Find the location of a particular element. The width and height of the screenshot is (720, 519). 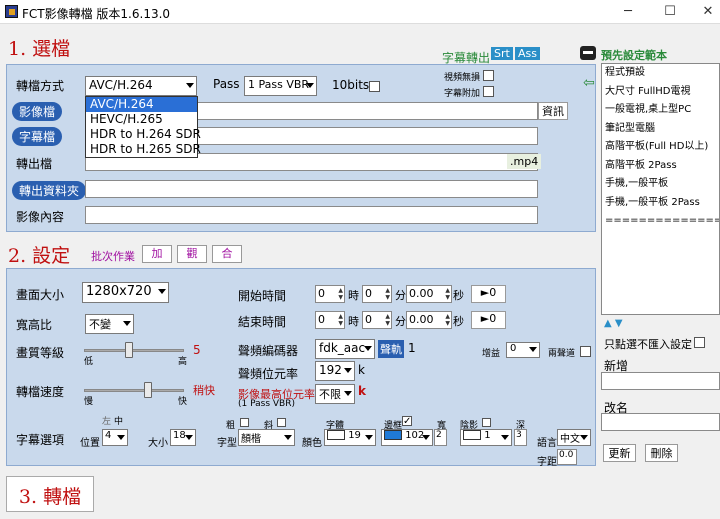

format-option: HEVC/H.265 is located at coordinates (141, 119).